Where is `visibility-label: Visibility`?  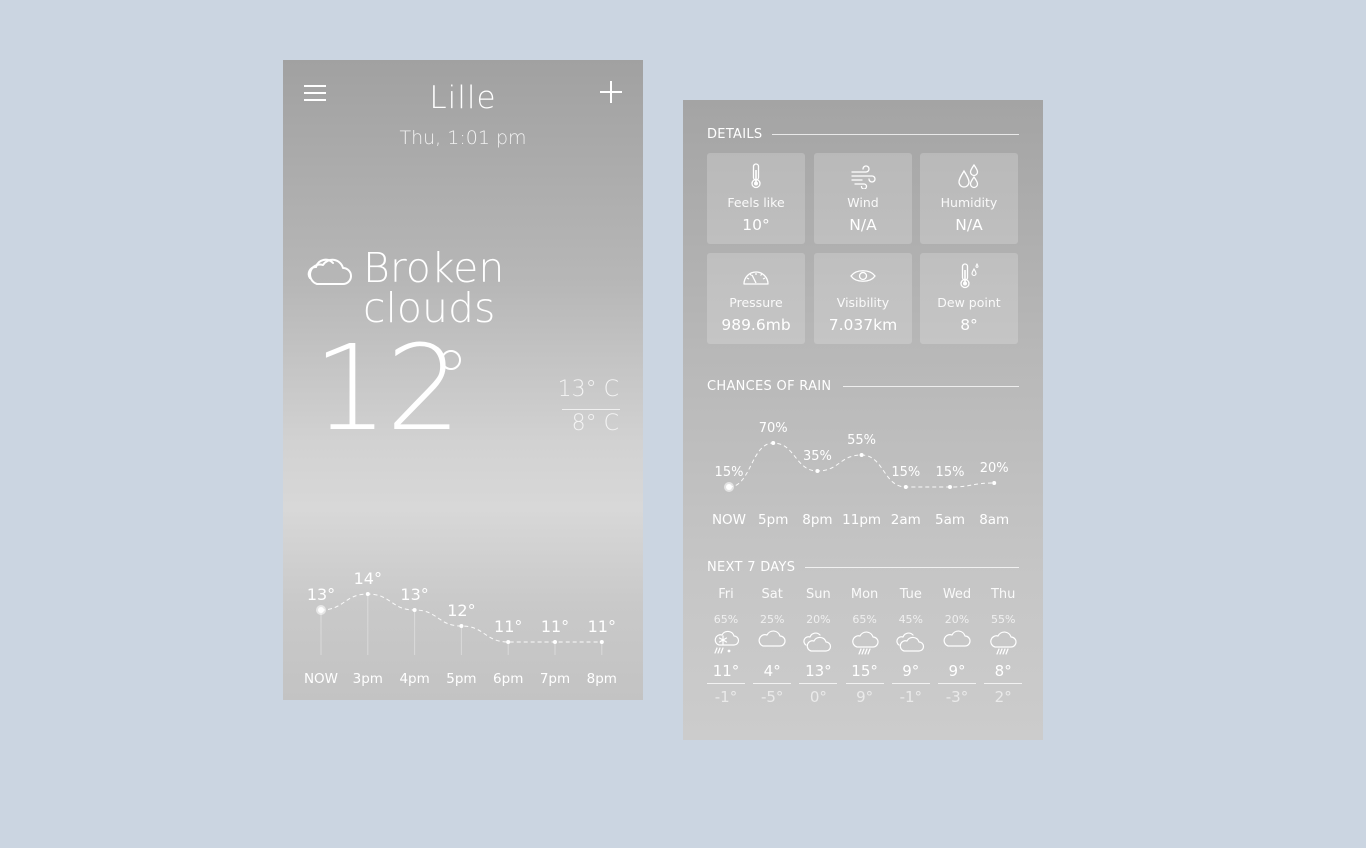 visibility-label: Visibility is located at coordinates (863, 302).